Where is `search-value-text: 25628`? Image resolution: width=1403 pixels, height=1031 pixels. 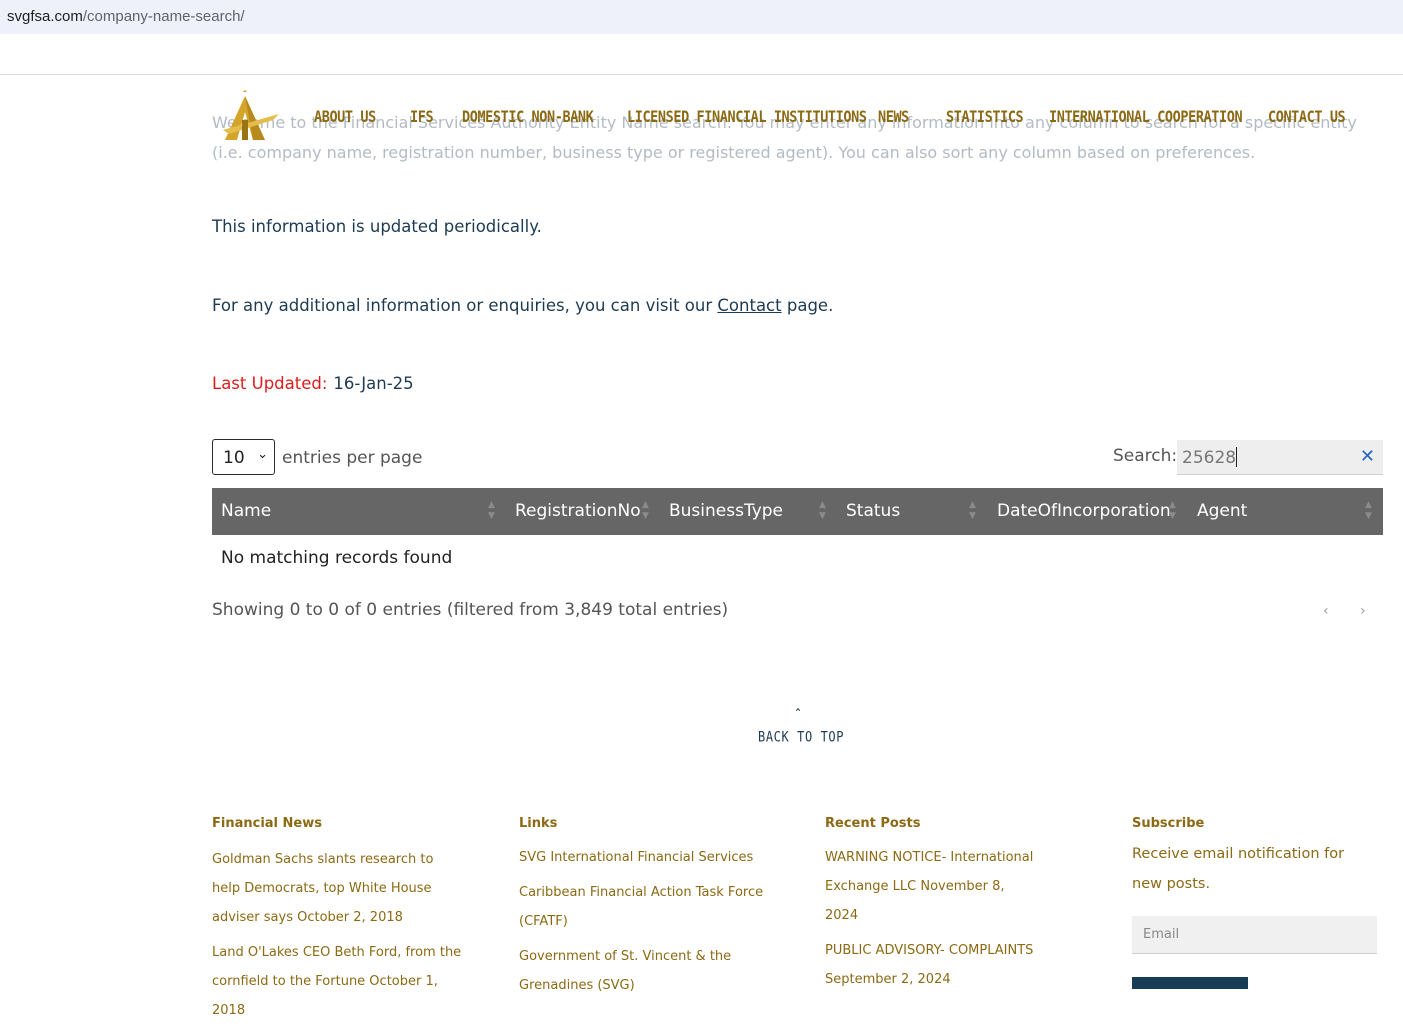
search-value-text: 25628 is located at coordinates (1209, 458).